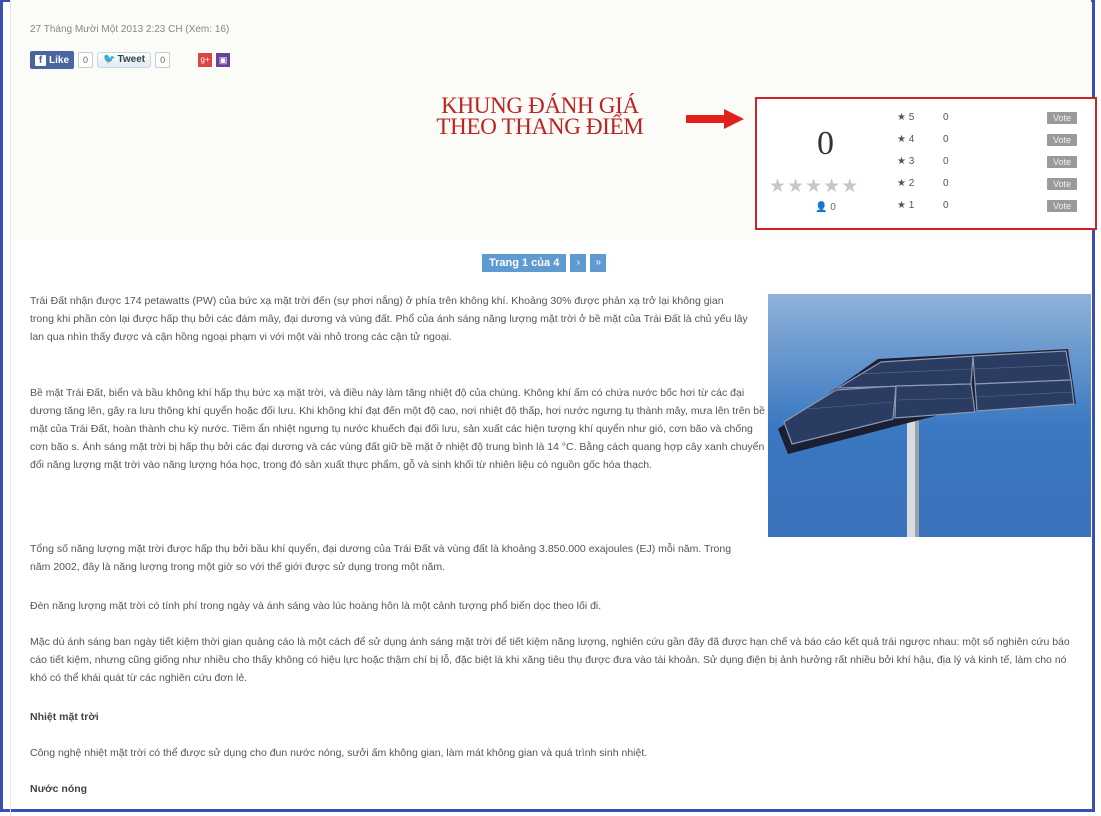 Image resolution: width=1101 pixels, height=816 pixels. What do you see at coordinates (906, 117) in the screenshot?
I see `star-level: ★ 5` at bounding box center [906, 117].